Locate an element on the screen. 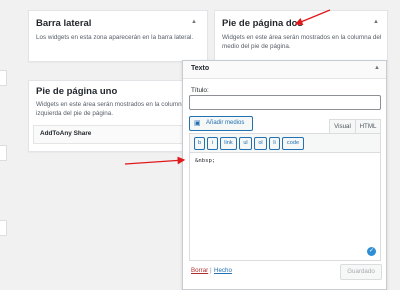  arrow-to-editor is located at coordinates (155, 160).